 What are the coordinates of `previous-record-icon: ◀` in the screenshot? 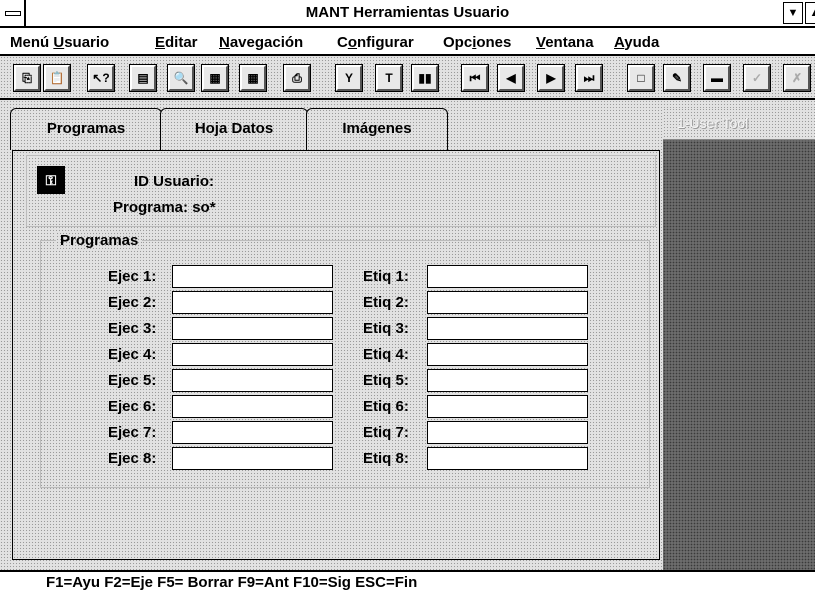 It's located at (511, 78).